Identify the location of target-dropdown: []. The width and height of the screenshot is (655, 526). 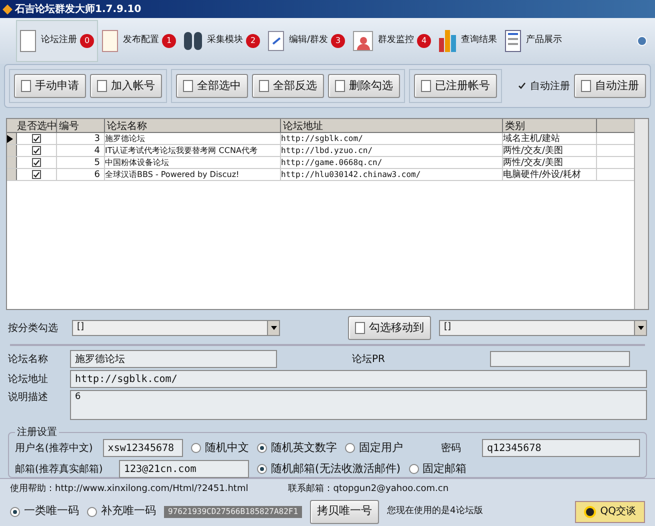
(543, 328).